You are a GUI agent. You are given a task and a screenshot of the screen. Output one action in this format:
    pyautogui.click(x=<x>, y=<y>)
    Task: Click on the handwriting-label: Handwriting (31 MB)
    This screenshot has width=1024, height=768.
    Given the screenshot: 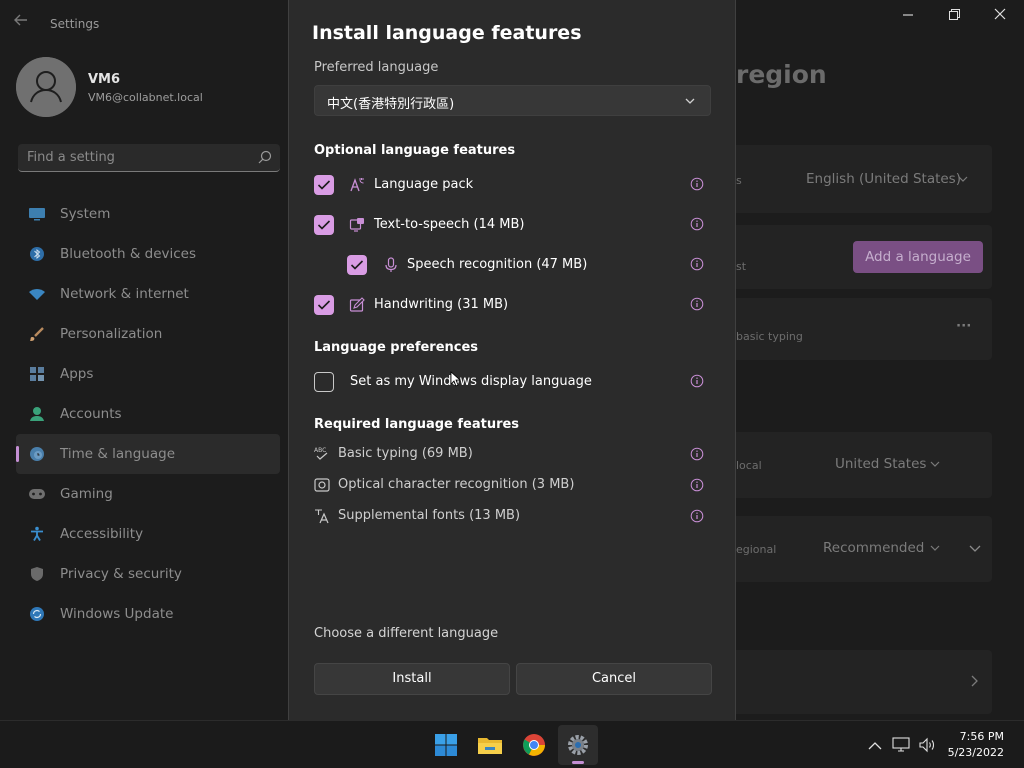 What is the action you would take?
    pyautogui.click(x=441, y=304)
    